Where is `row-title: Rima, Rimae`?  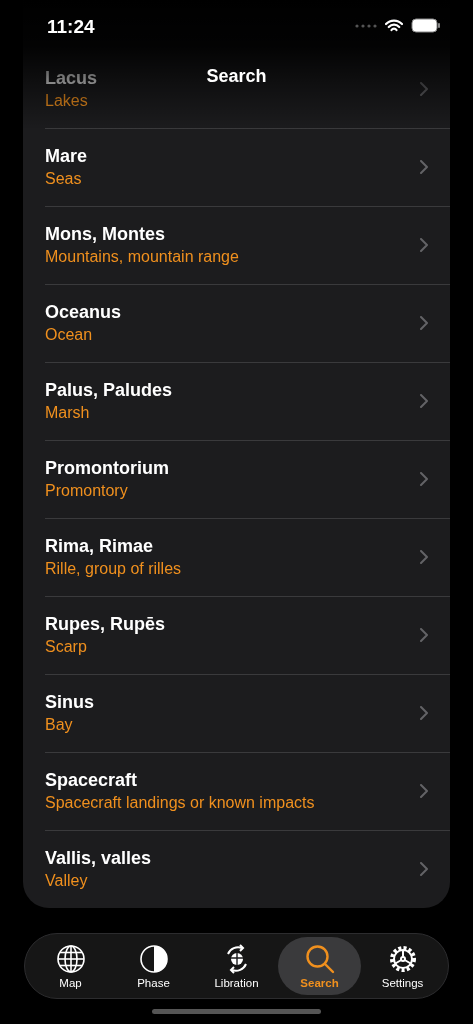 row-title: Rima, Rimae is located at coordinates (99, 546).